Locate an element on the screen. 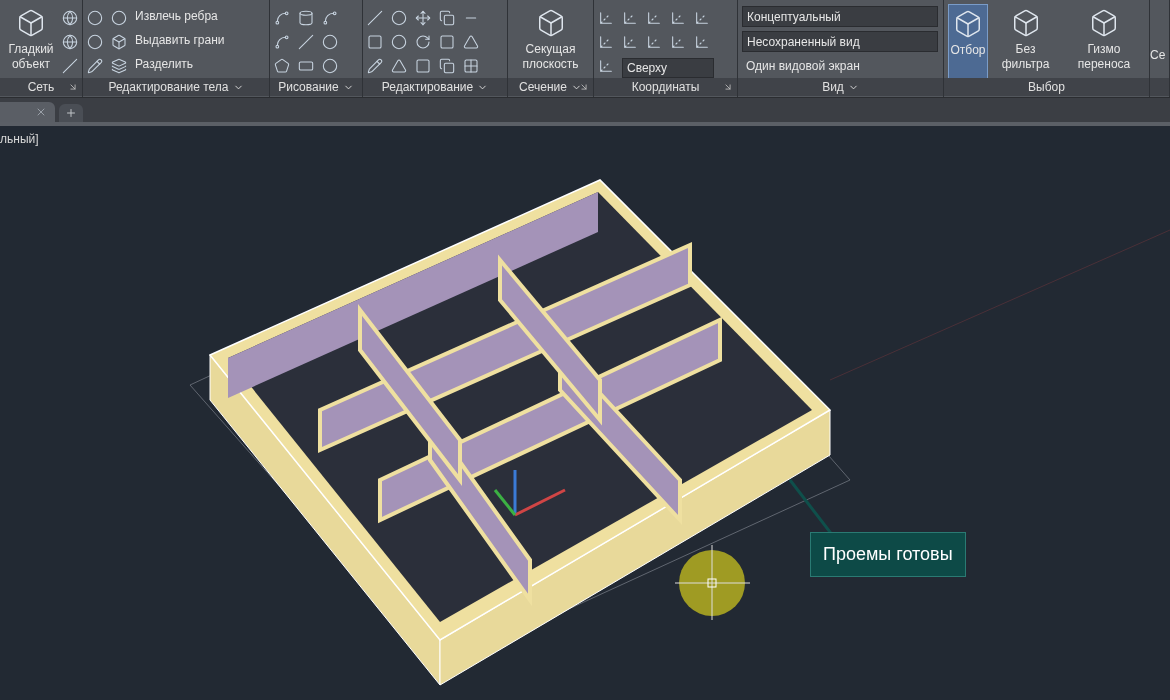  dropdown-field: Концептуальный is located at coordinates (840, 16).